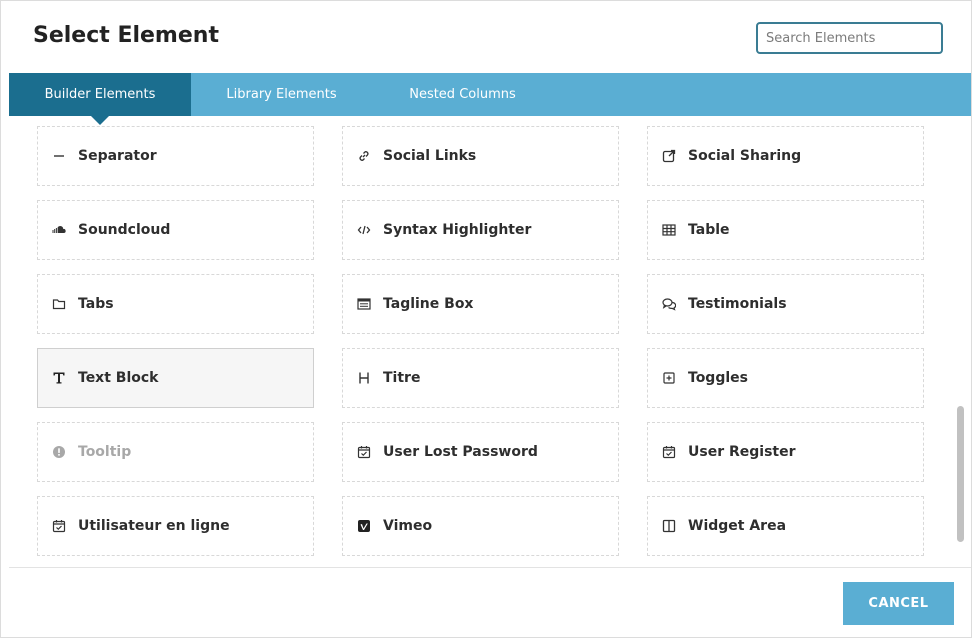 This screenshot has height=638, width=972. Describe the element at coordinates (428, 304) in the screenshot. I see `element-label: Tagline Box` at that location.